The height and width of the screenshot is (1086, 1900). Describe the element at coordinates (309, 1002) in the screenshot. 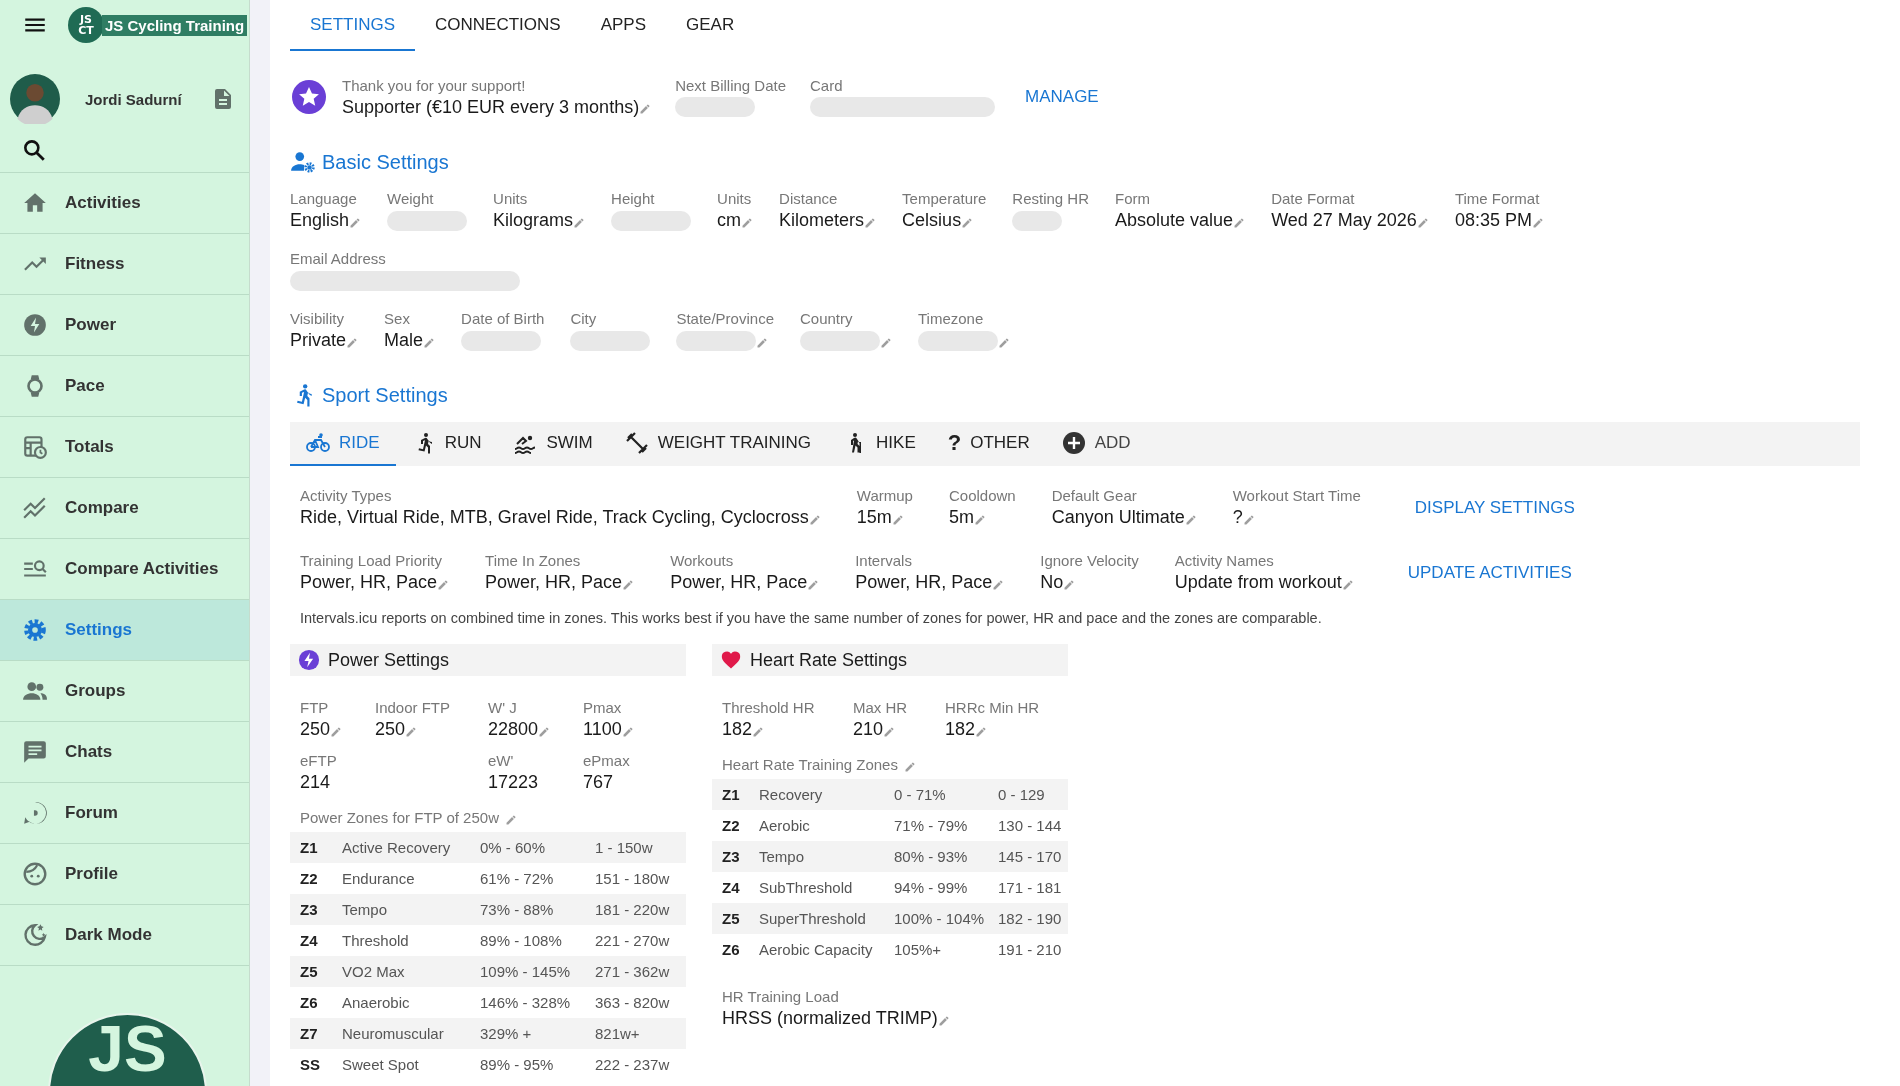

I see `zone-code: Z6` at that location.